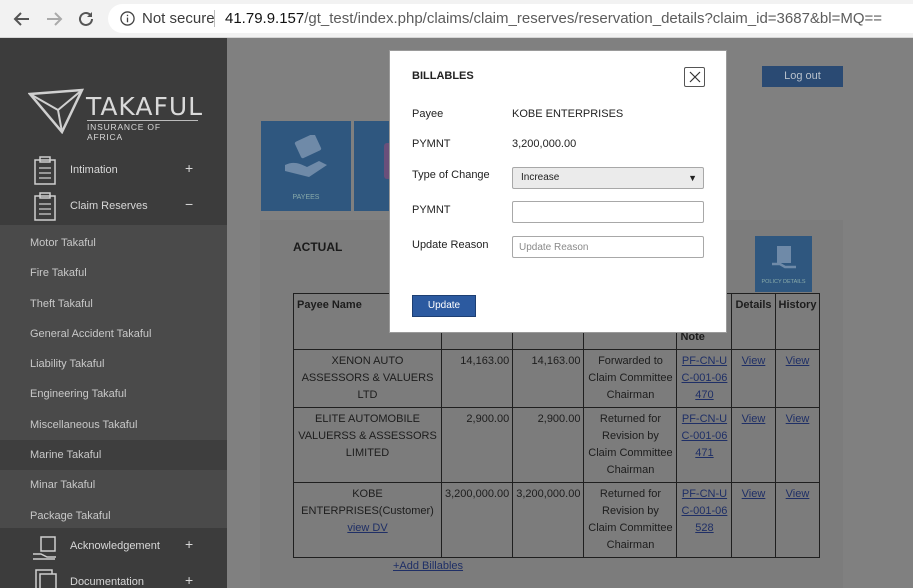 The width and height of the screenshot is (913, 588). I want to click on back-arrow-icon, so click(21, 19).